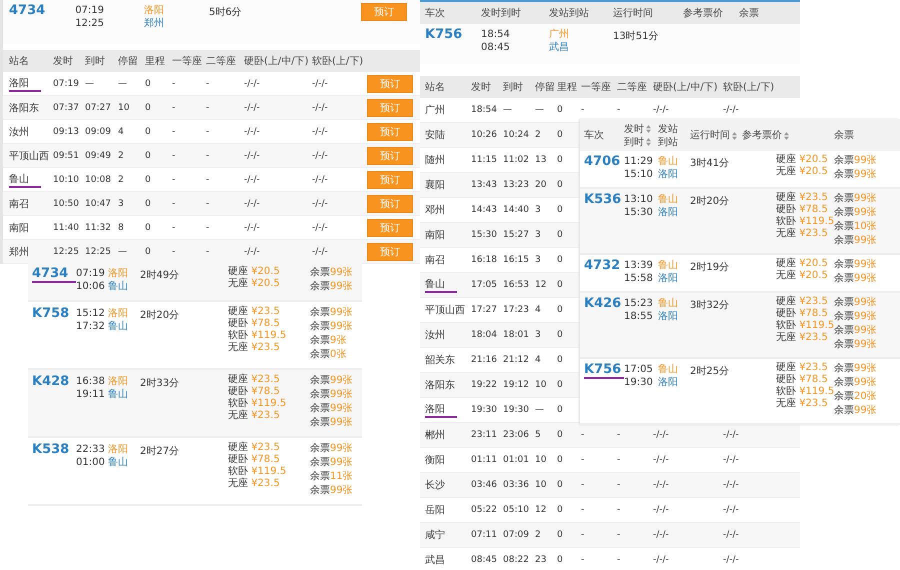 The height and width of the screenshot is (570, 900). Describe the element at coordinates (516, 510) in the screenshot. I see `table-cell-text: 05:10` at that location.